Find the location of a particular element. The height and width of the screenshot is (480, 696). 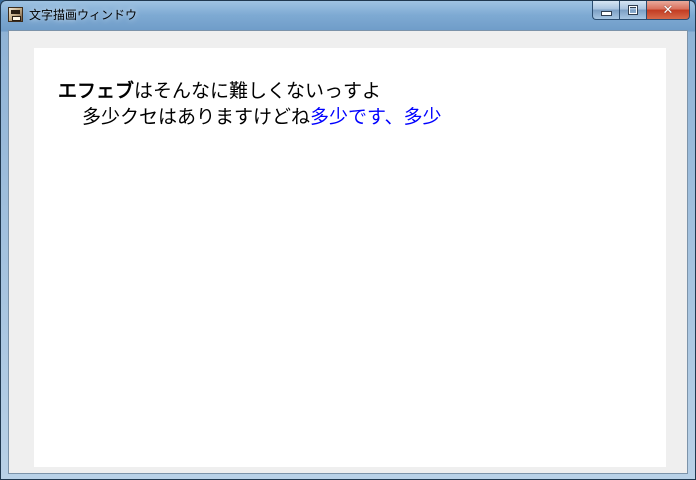

blue-text: 多少です、多少 is located at coordinates (376, 117).